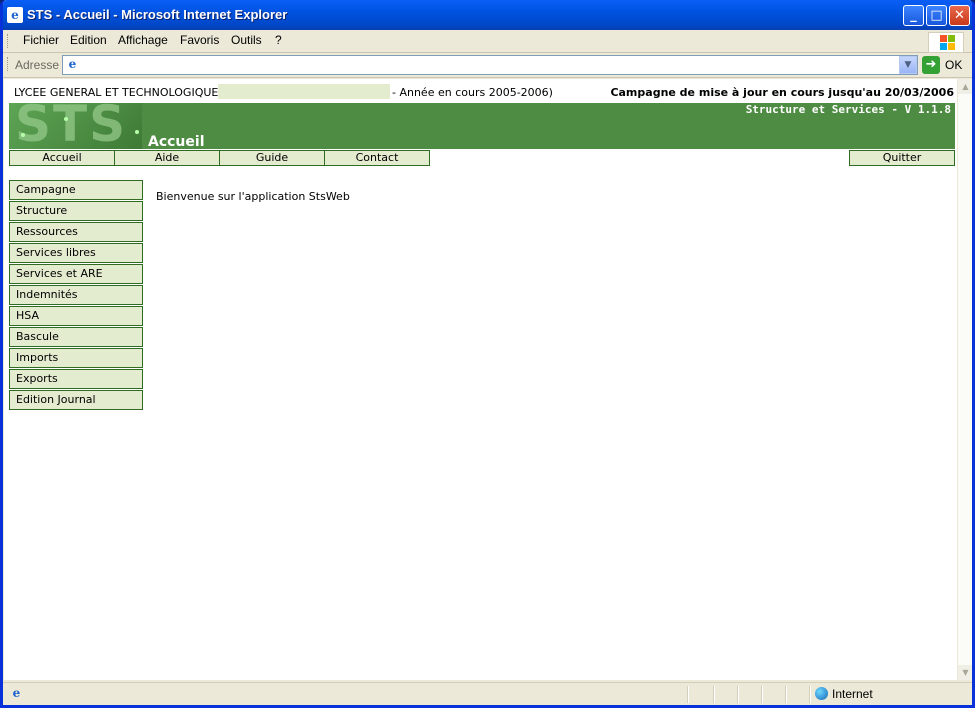 This screenshot has height=708, width=975. Describe the element at coordinates (965, 672) in the screenshot. I see `scroll-down-icon: ▼` at that location.